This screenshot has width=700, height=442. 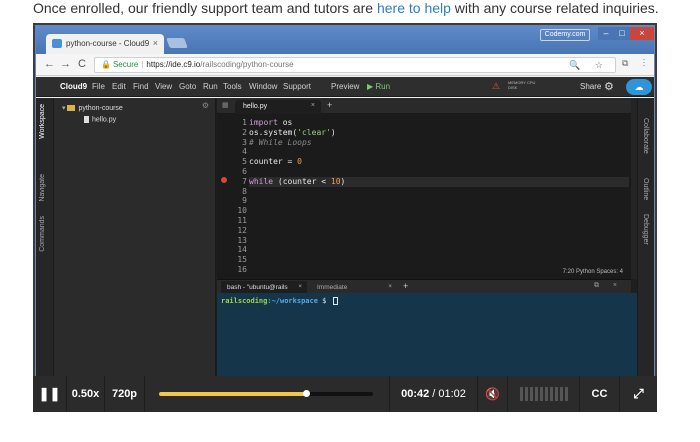 What do you see at coordinates (187, 86) in the screenshot?
I see `menu-goto: Goto` at bounding box center [187, 86].